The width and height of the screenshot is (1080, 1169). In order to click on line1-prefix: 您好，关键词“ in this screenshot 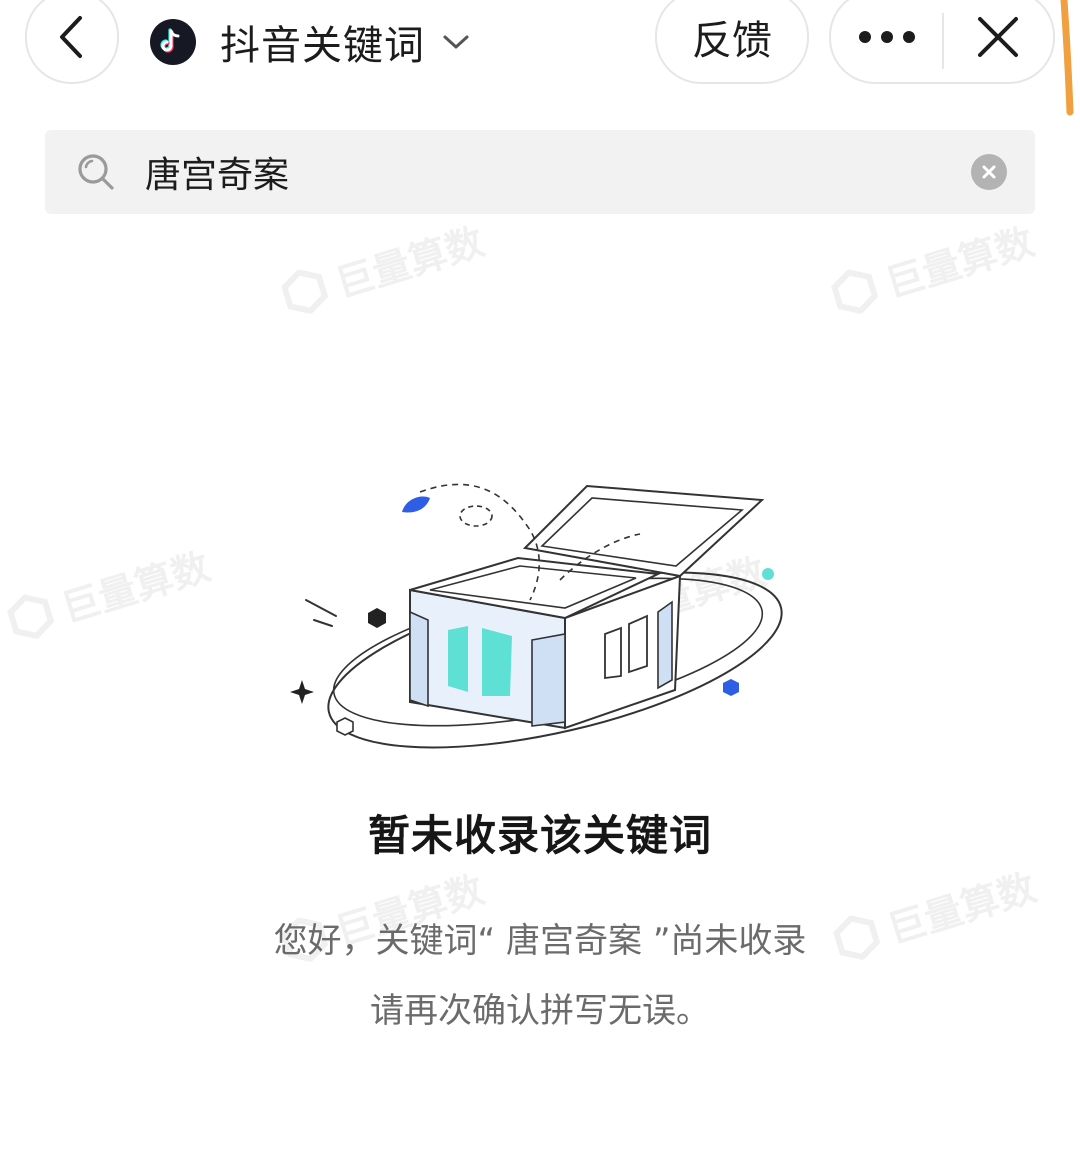, I will do `click(384, 941)`.